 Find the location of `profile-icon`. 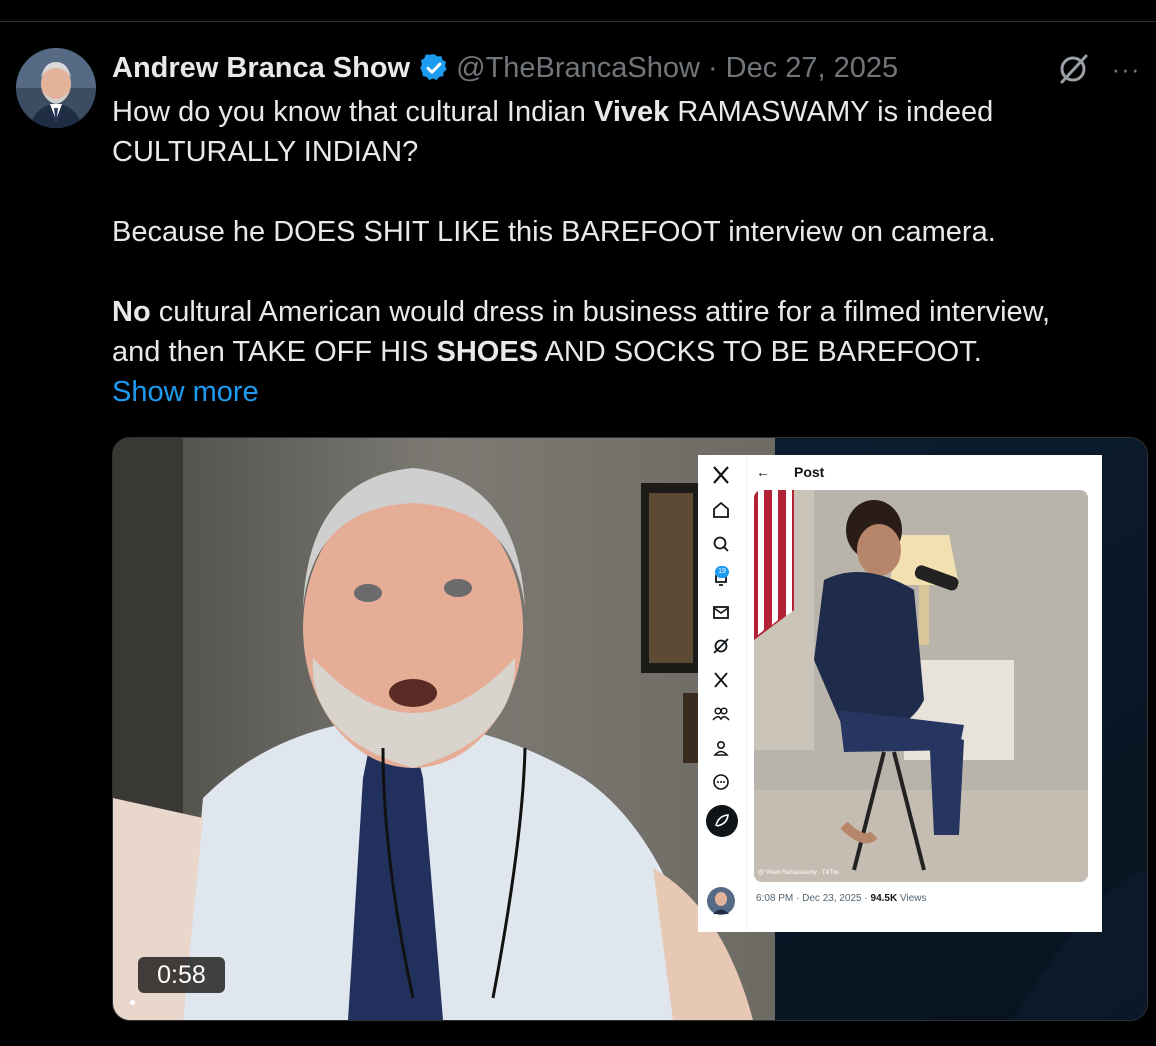

profile-icon is located at coordinates (721, 748).